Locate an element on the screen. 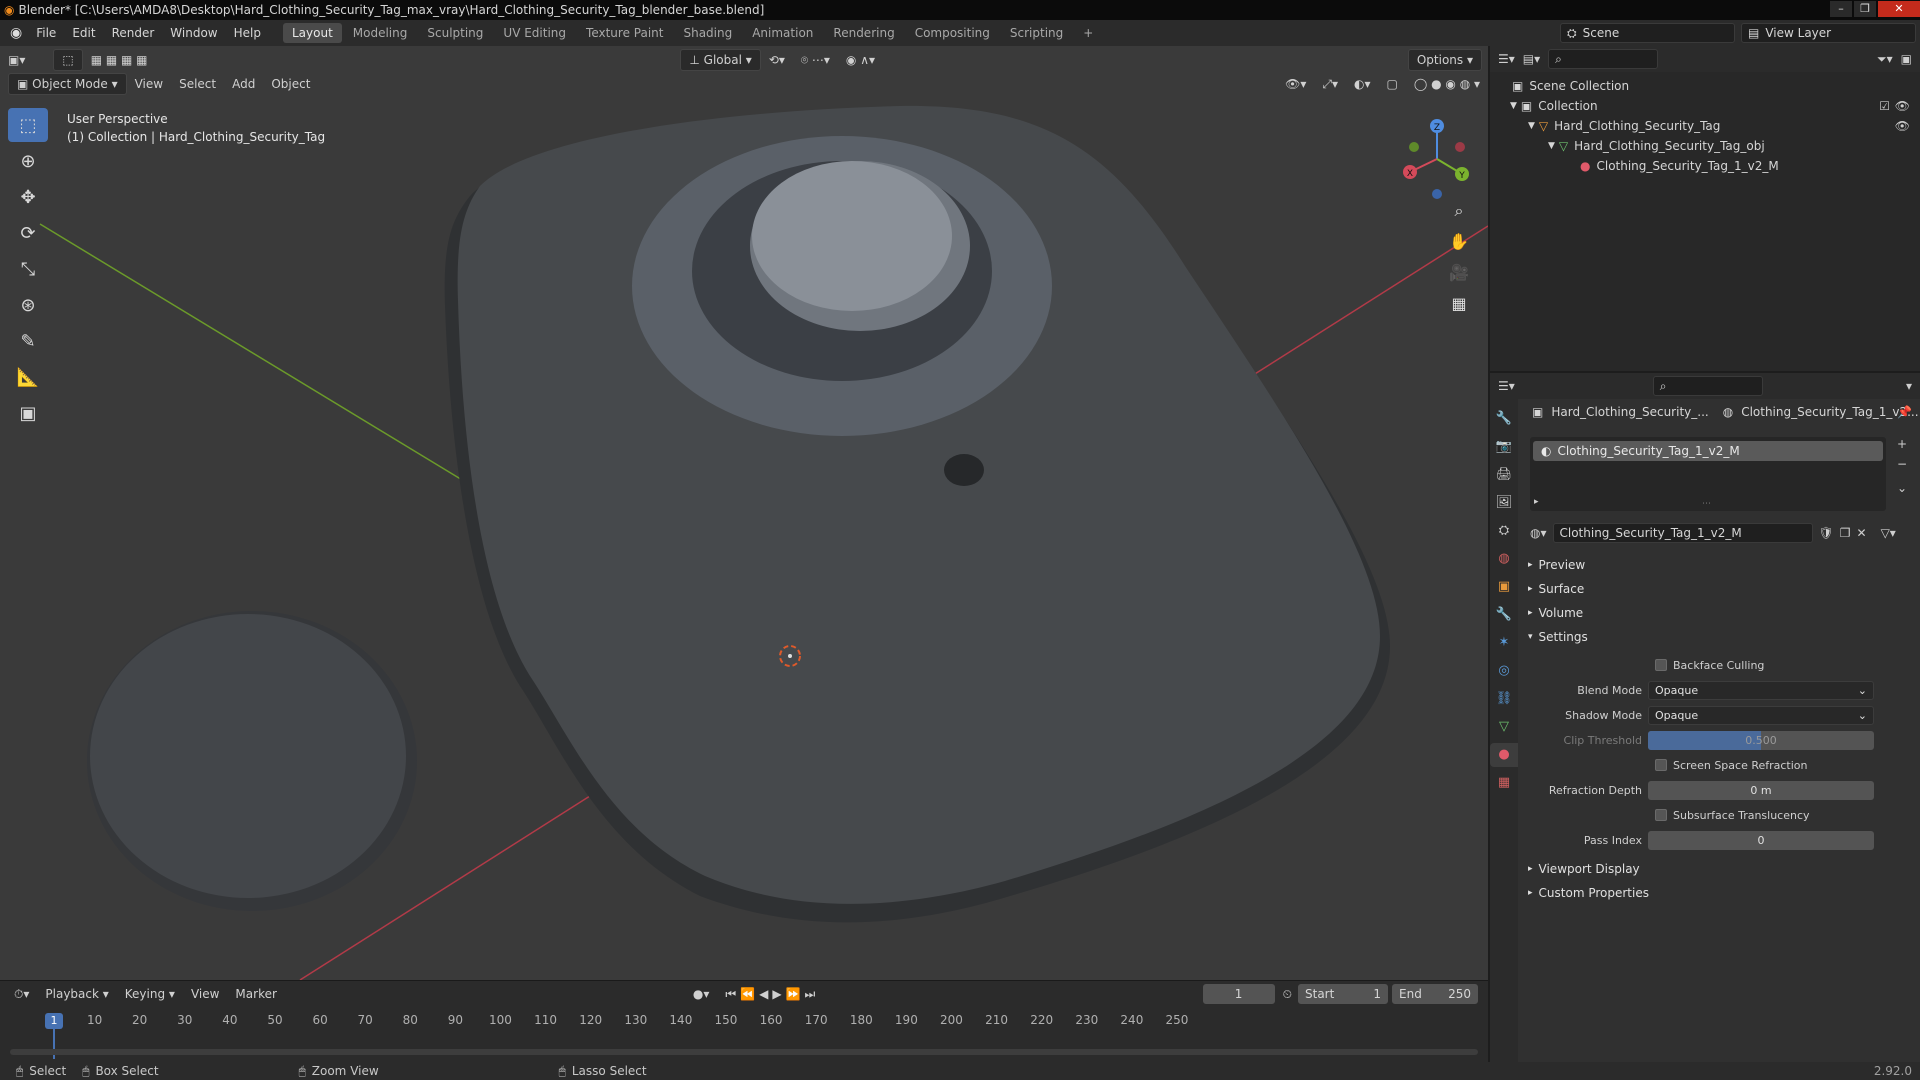  panel-surface: ▸ Surface is located at coordinates (1556, 589).